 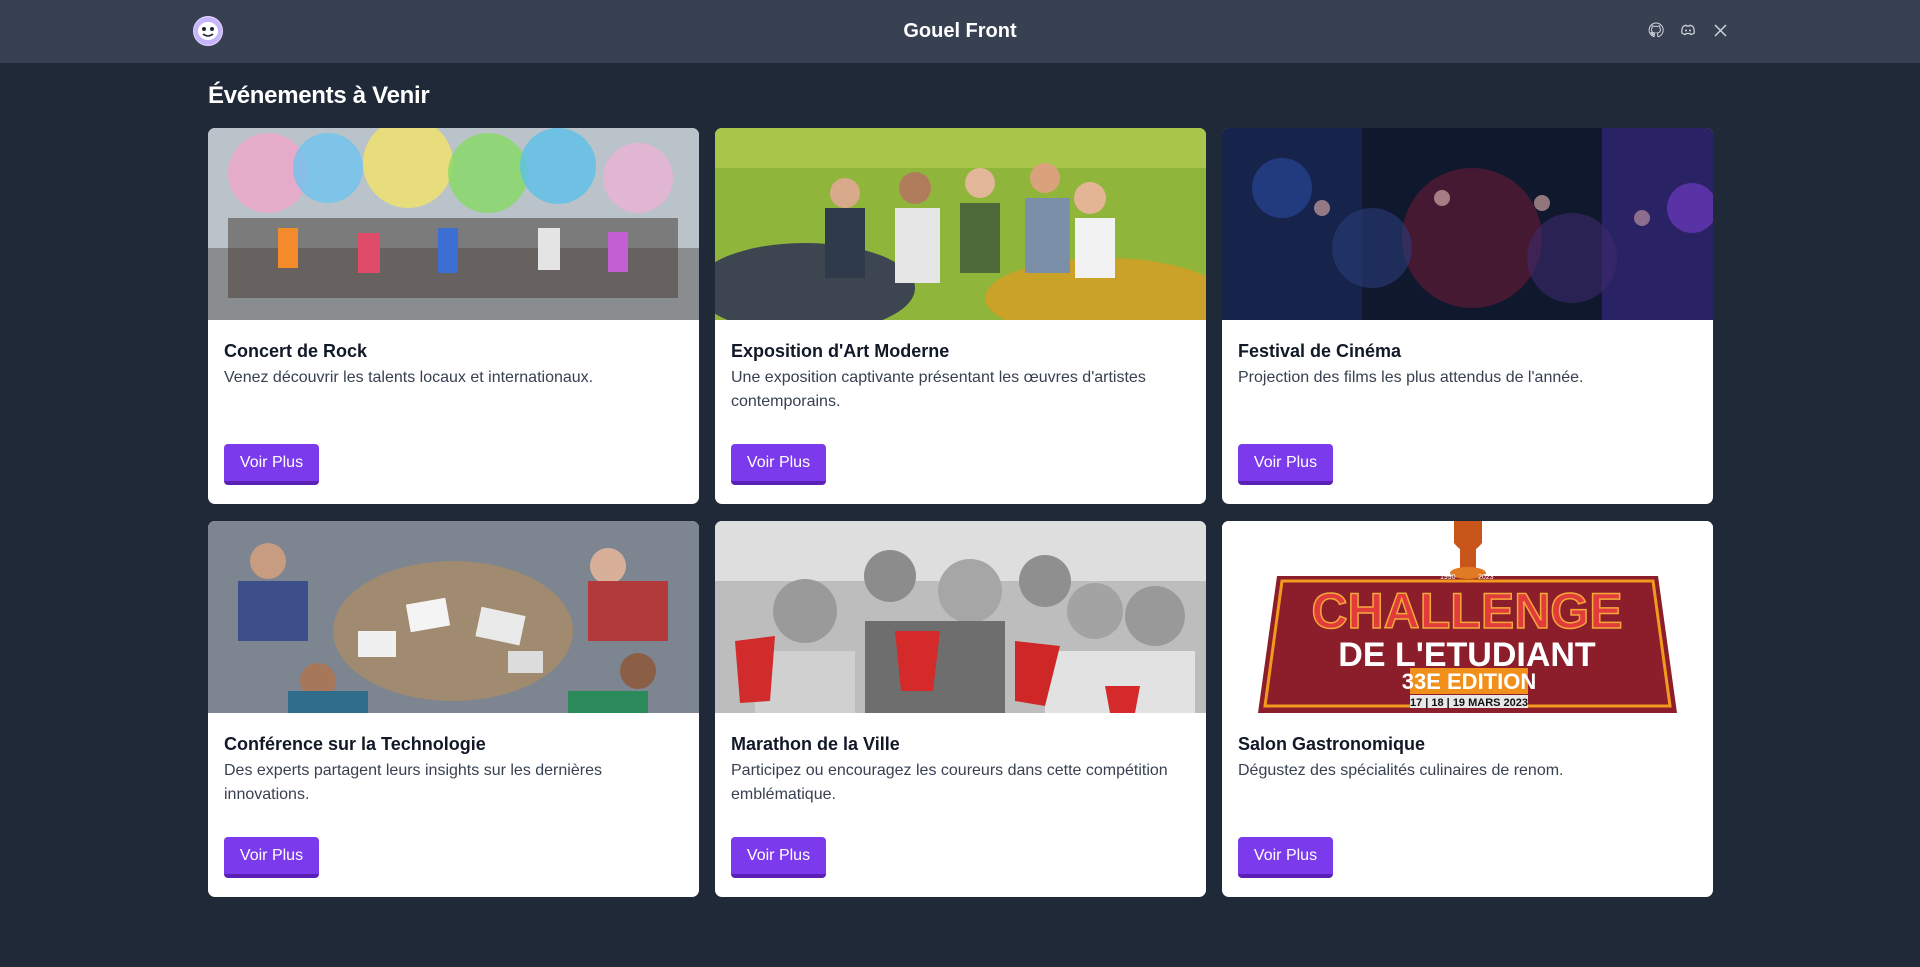 What do you see at coordinates (1688, 30) in the screenshot?
I see `discord-icon` at bounding box center [1688, 30].